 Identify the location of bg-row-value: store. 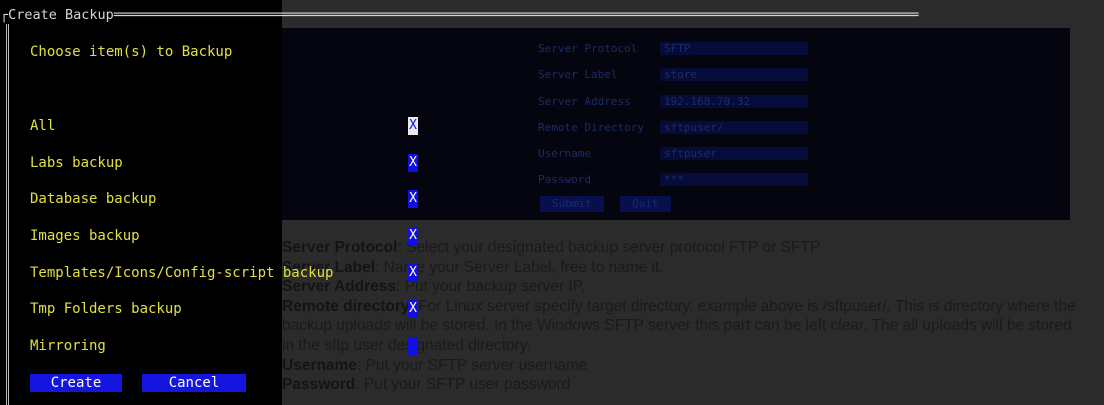
(734, 74).